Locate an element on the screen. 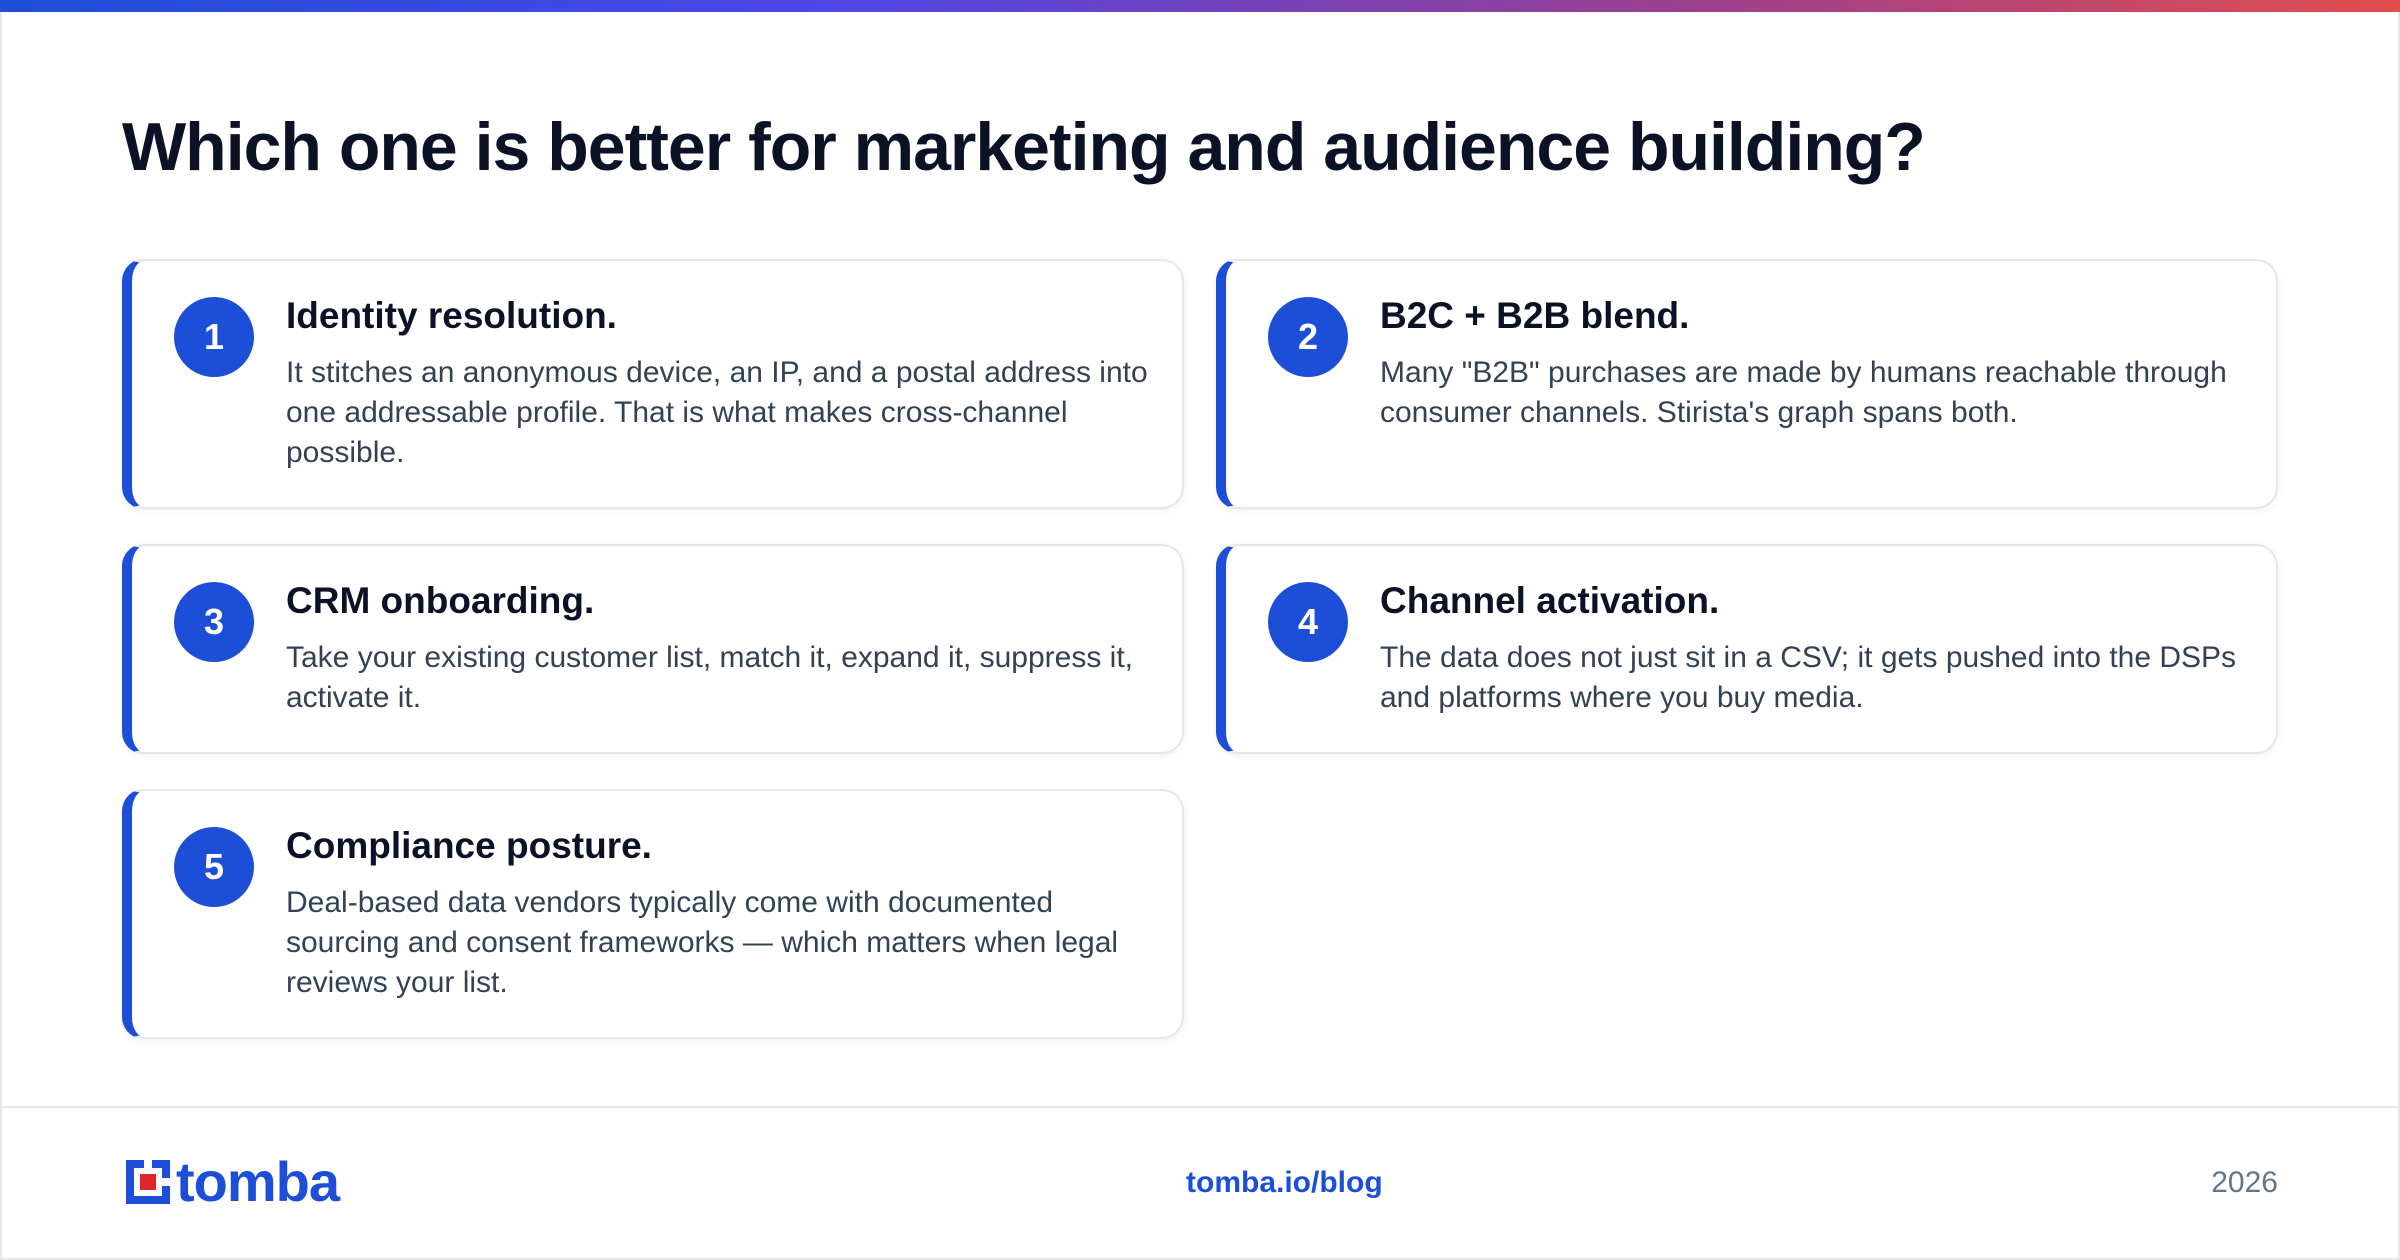  footer-divider is located at coordinates (1200, 1107).